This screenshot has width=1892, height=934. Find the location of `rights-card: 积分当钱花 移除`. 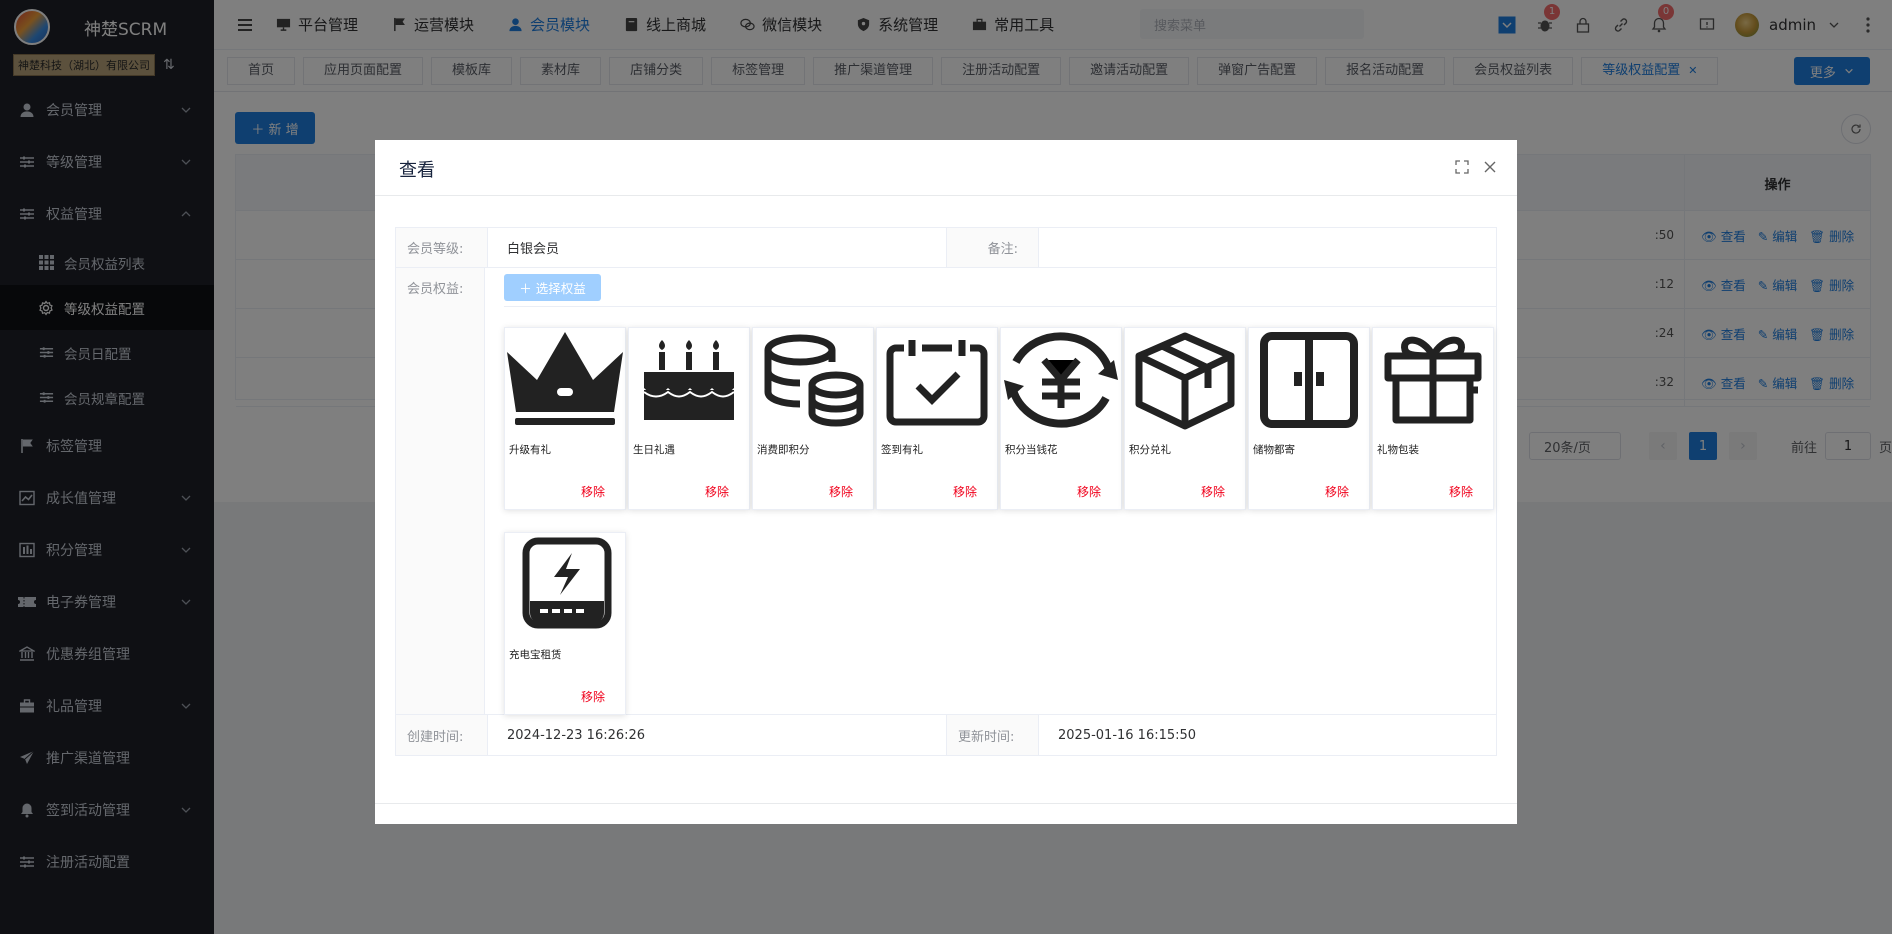

rights-card: 积分当钱花 移除 is located at coordinates (1061, 418).